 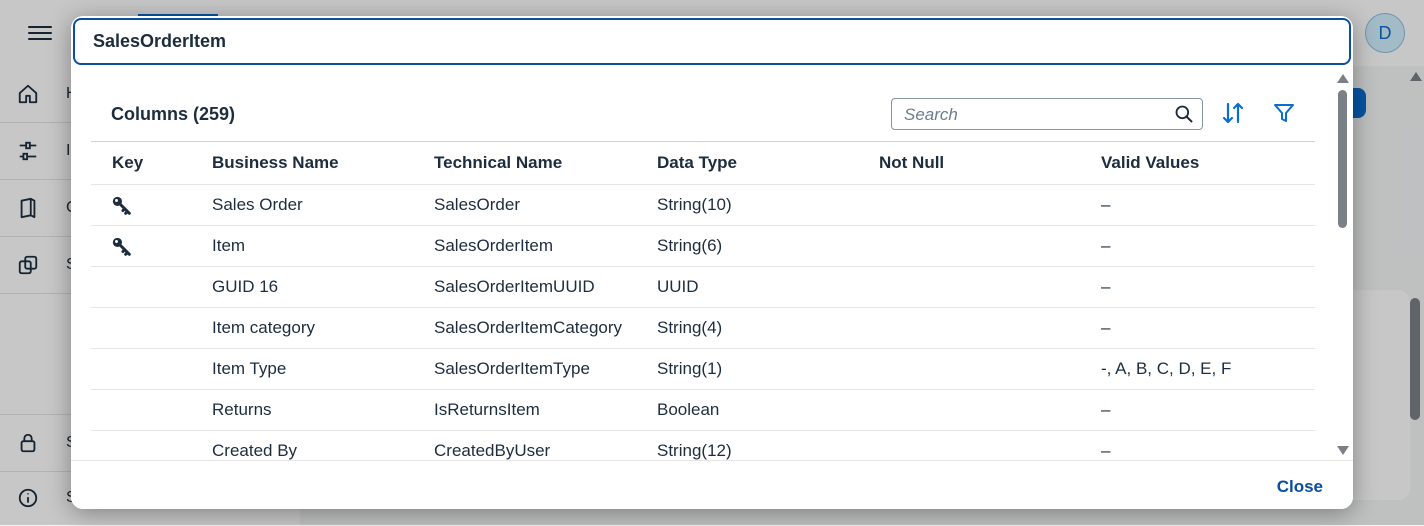 What do you see at coordinates (678, 286) in the screenshot?
I see `cell-data-type: UUID` at bounding box center [678, 286].